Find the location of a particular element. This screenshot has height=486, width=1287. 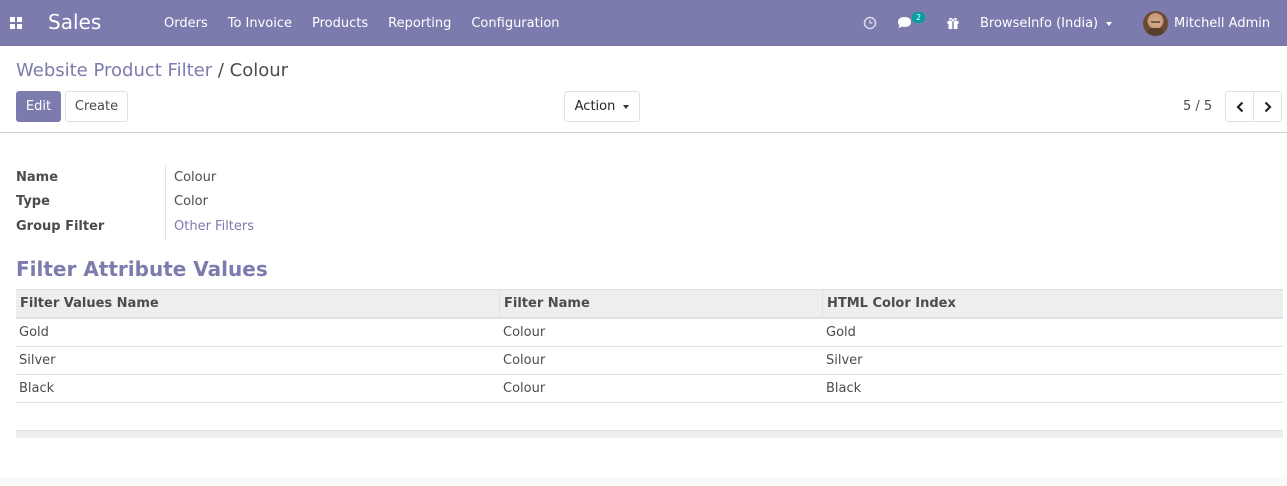

gift-icon is located at coordinates (953, 23).